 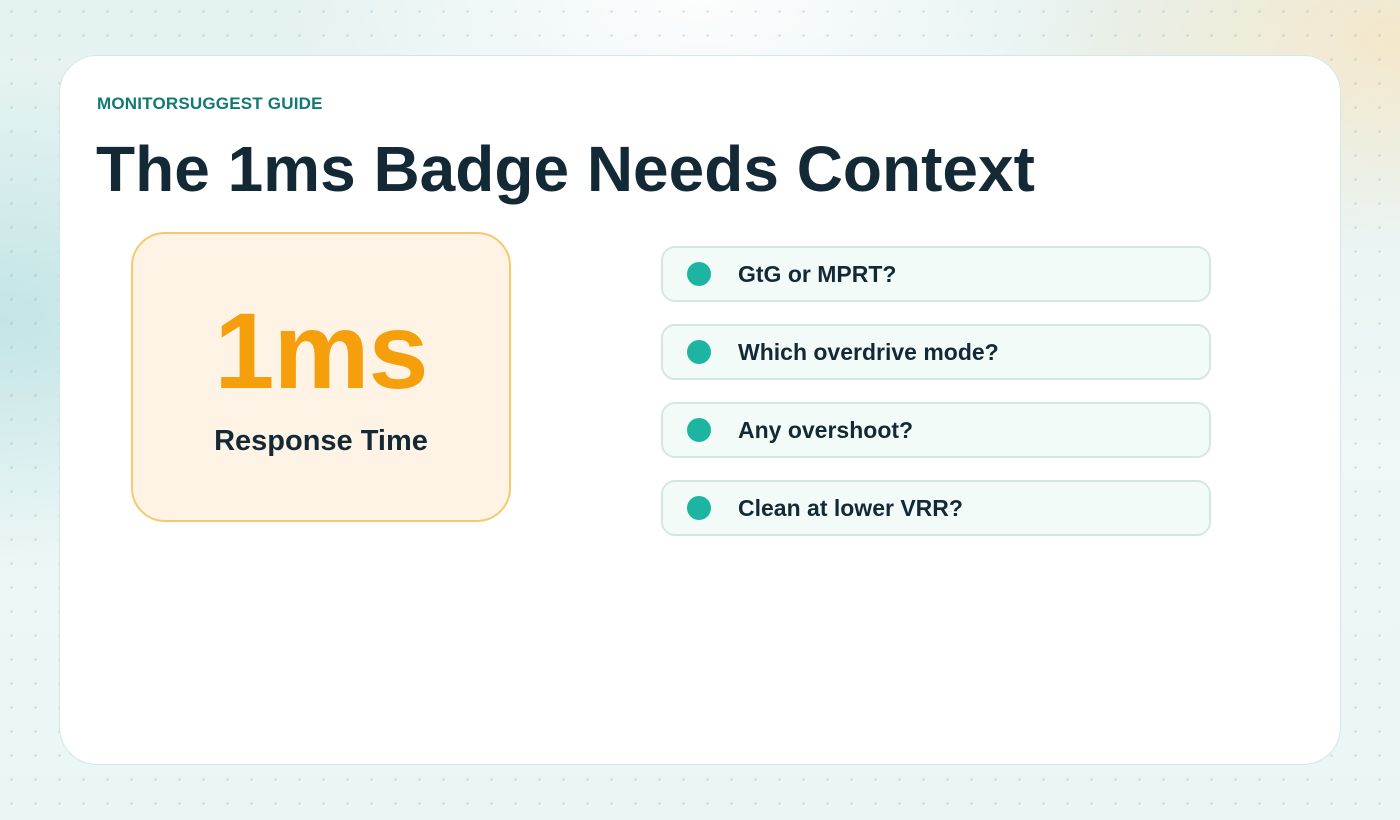 What do you see at coordinates (321, 441) in the screenshot?
I see `badge-label: Response Time` at bounding box center [321, 441].